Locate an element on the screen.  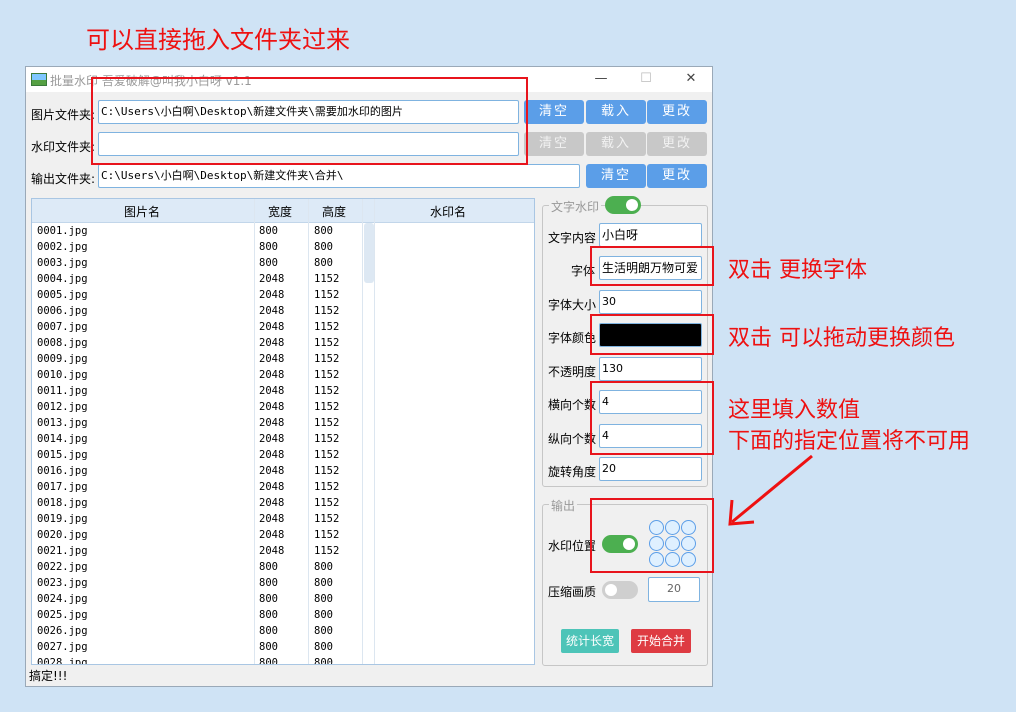
table-row: 0018.jpg 2048 1152 is located at coordinates (197, 503).